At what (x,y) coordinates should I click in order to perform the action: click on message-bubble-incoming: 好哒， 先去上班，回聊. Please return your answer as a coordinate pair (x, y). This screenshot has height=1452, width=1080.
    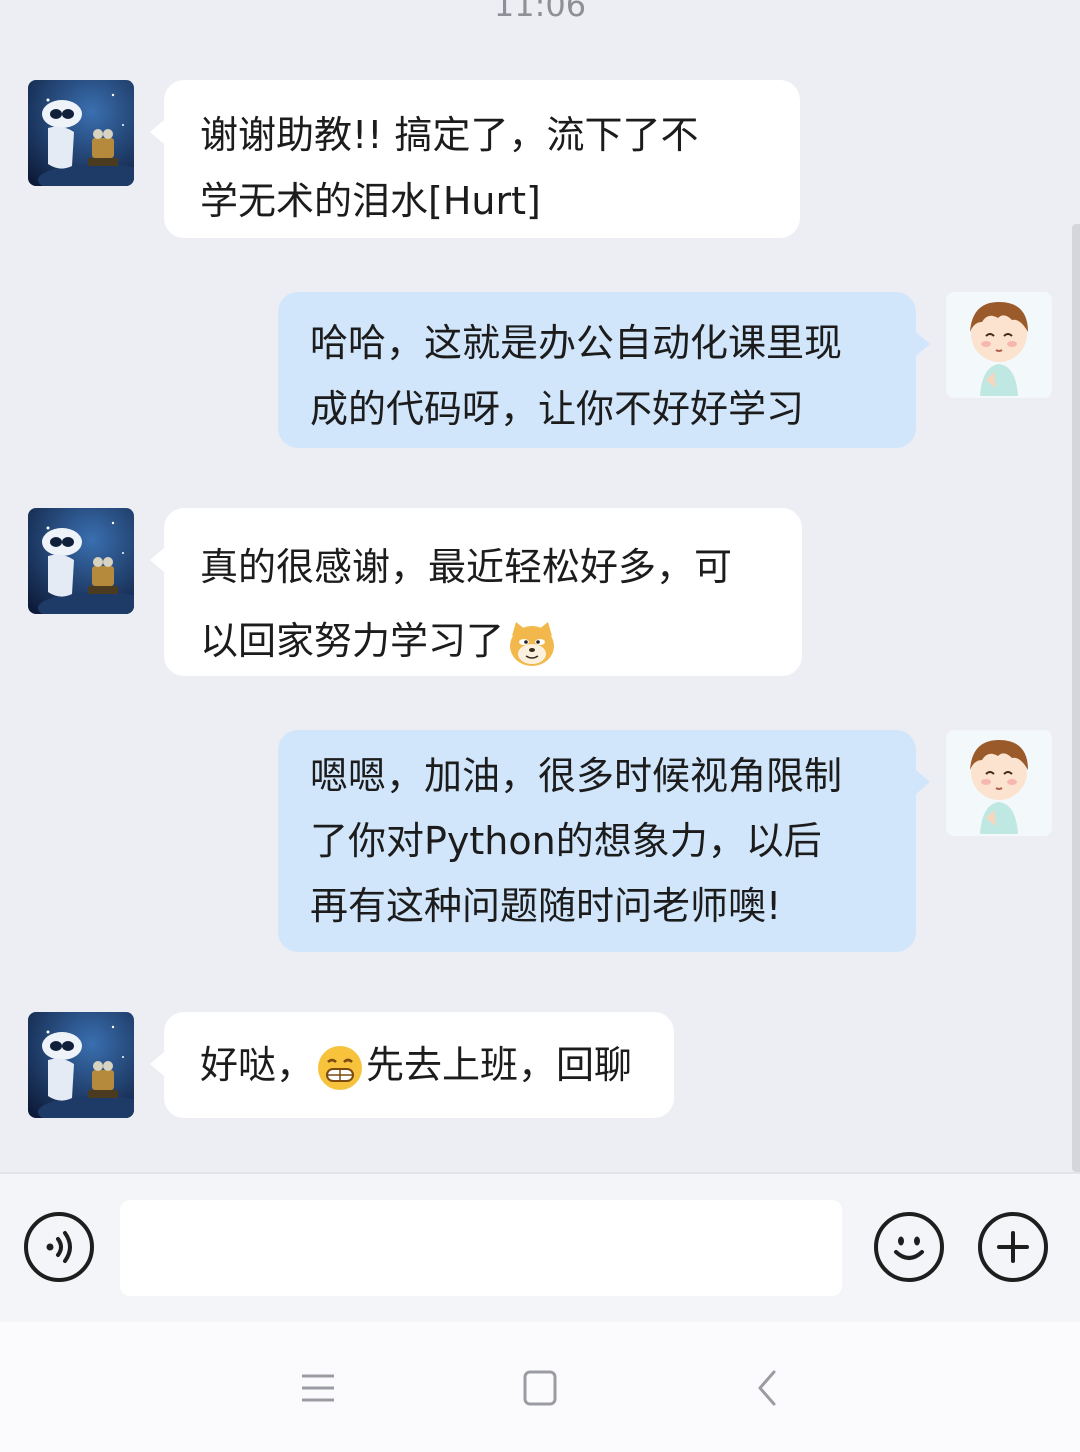
    Looking at the image, I should click on (412, 1065).